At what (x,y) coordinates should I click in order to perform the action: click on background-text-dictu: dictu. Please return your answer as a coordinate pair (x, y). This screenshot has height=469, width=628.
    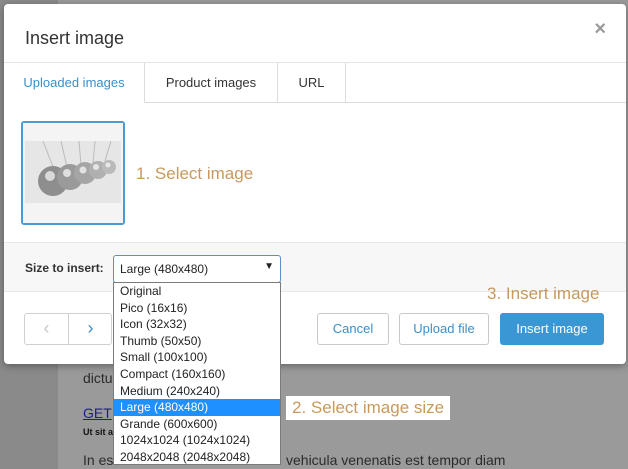
    Looking at the image, I should click on (98, 378).